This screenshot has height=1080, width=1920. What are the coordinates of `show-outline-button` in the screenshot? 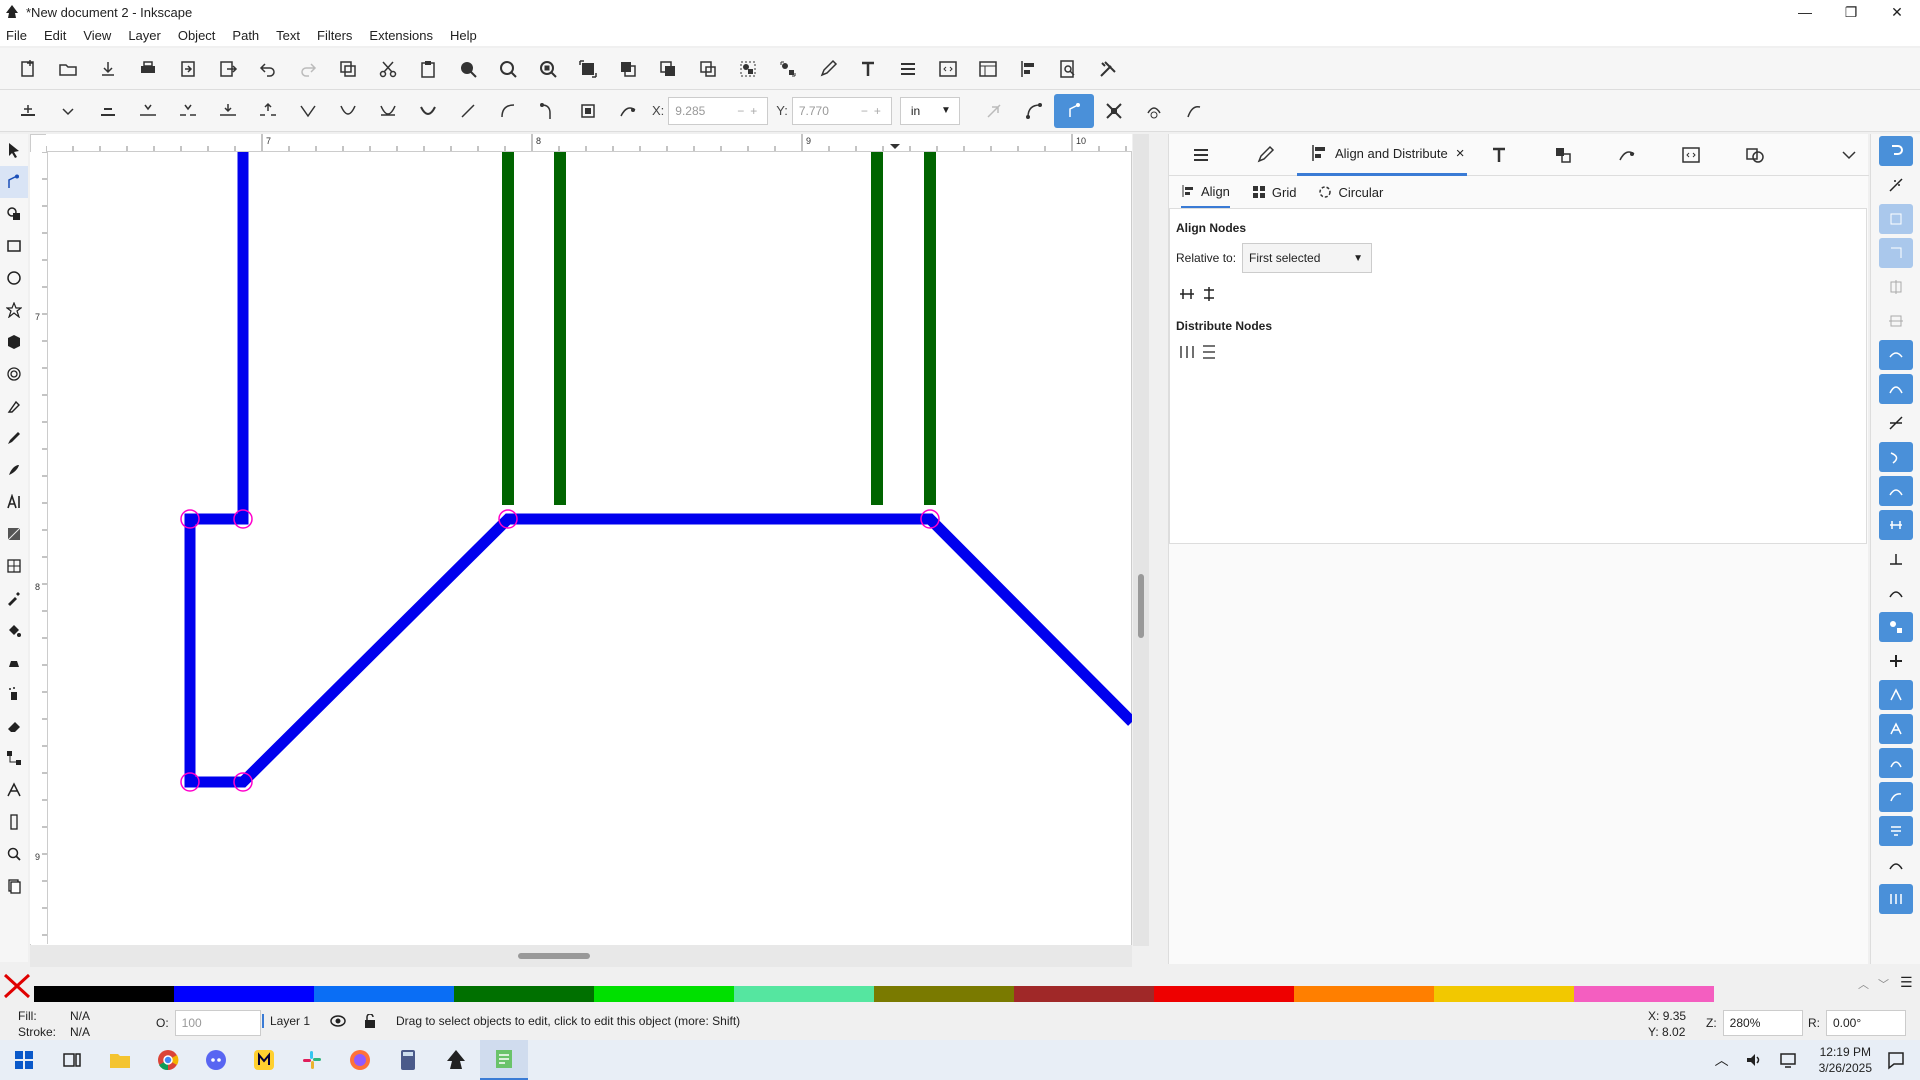 It's located at (1034, 111).